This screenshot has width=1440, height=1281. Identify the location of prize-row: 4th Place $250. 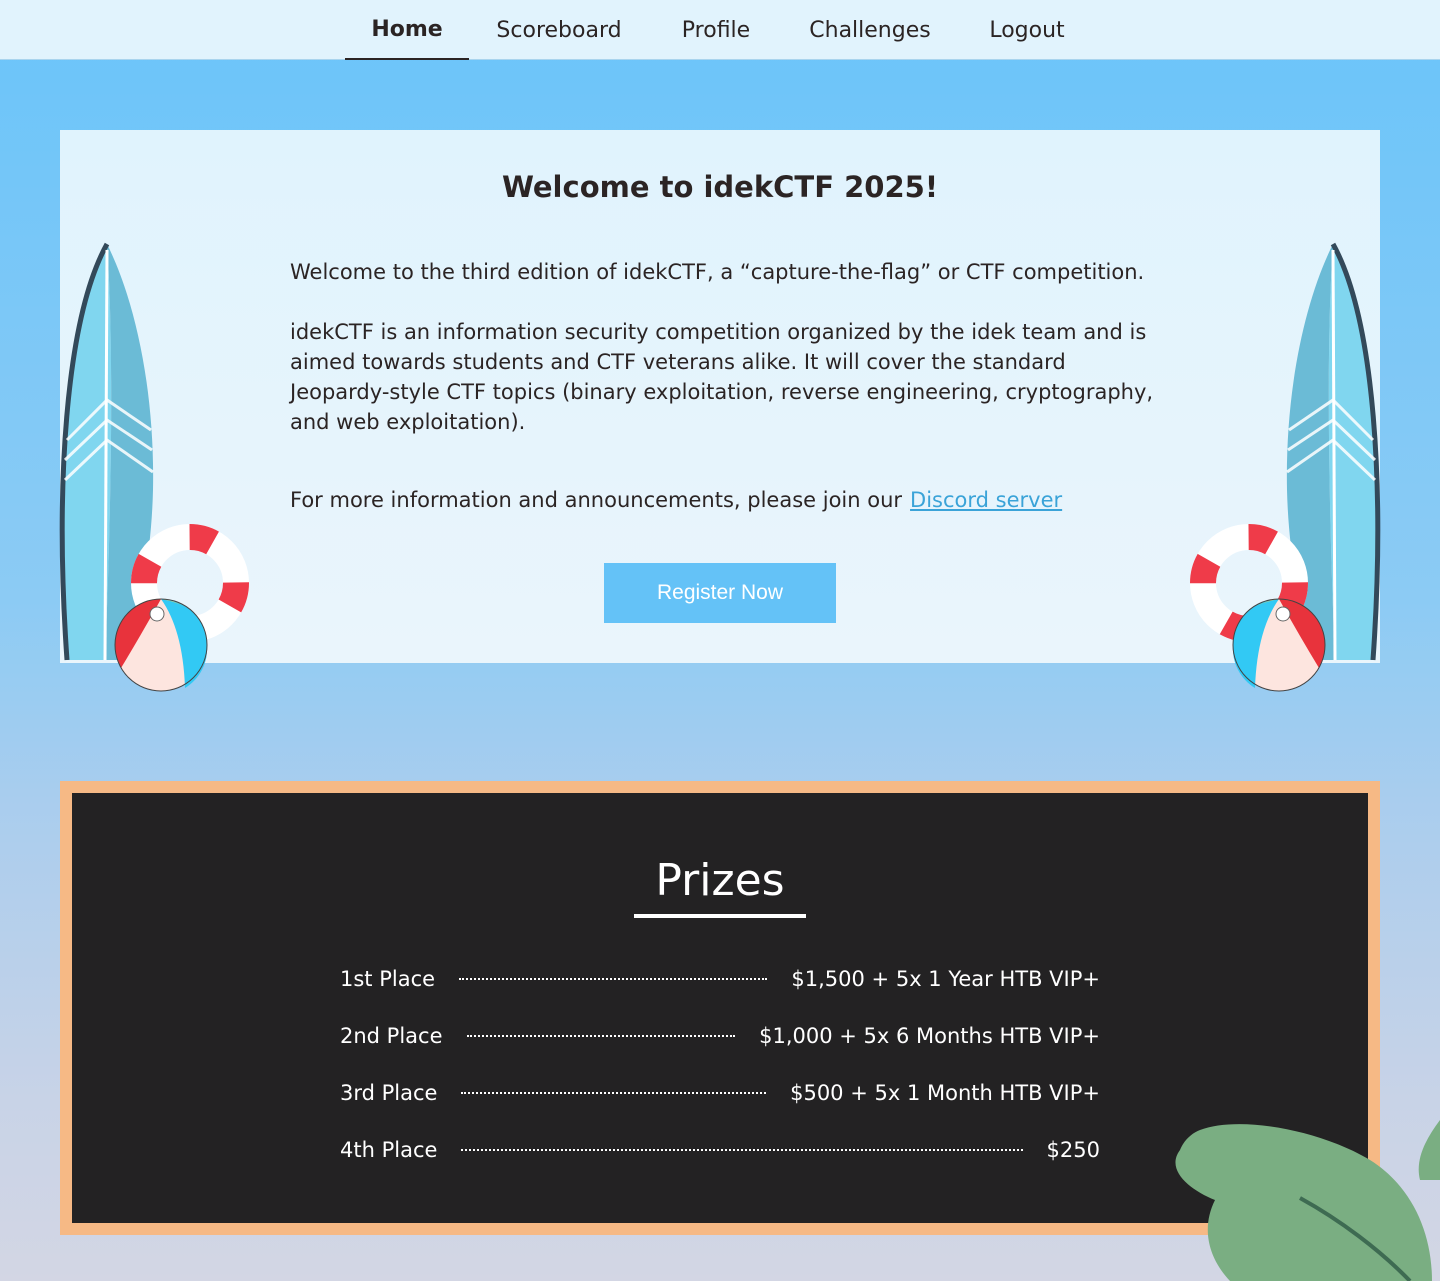
(720, 1150).